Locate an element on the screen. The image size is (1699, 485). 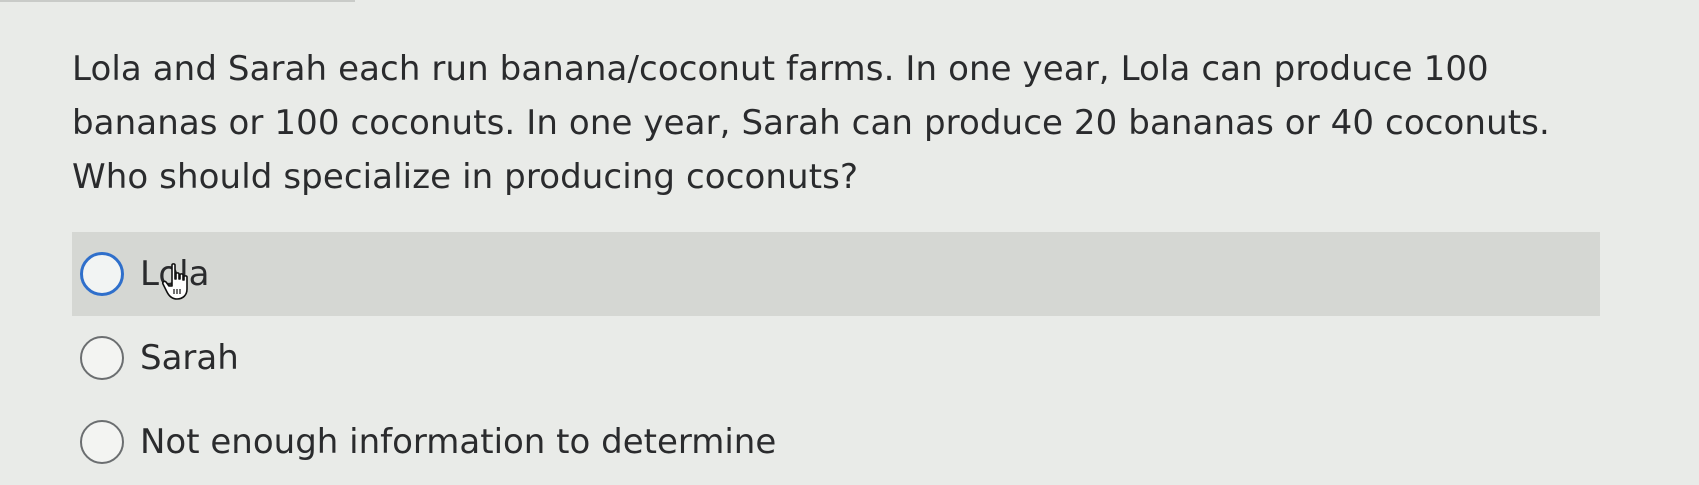
top-divider is located at coordinates (177, 1).